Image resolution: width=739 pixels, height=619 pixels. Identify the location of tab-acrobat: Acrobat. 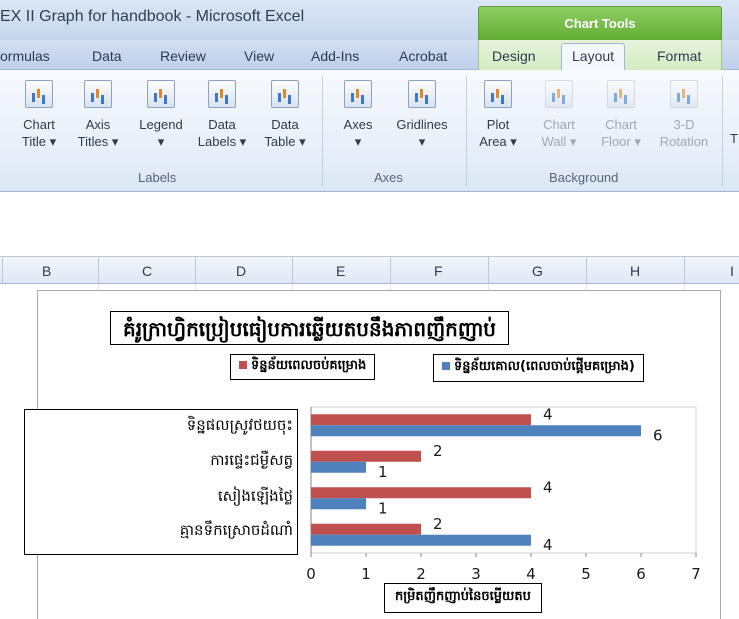
(423, 56).